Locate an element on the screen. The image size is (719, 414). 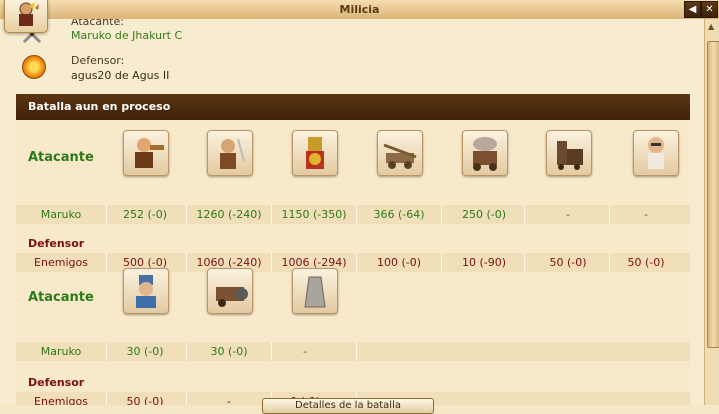
window-title: Milicia is located at coordinates (359, 9).